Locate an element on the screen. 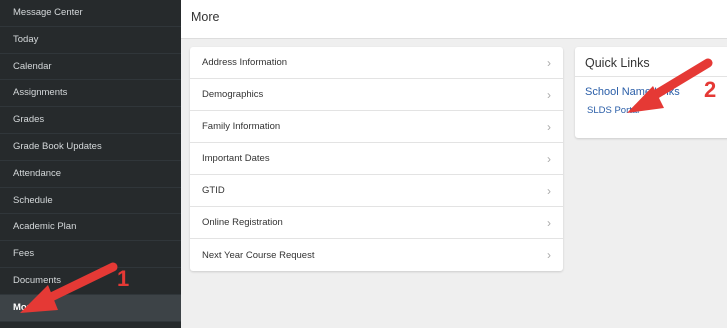  annotation-number-2: 2 is located at coordinates (710, 89).